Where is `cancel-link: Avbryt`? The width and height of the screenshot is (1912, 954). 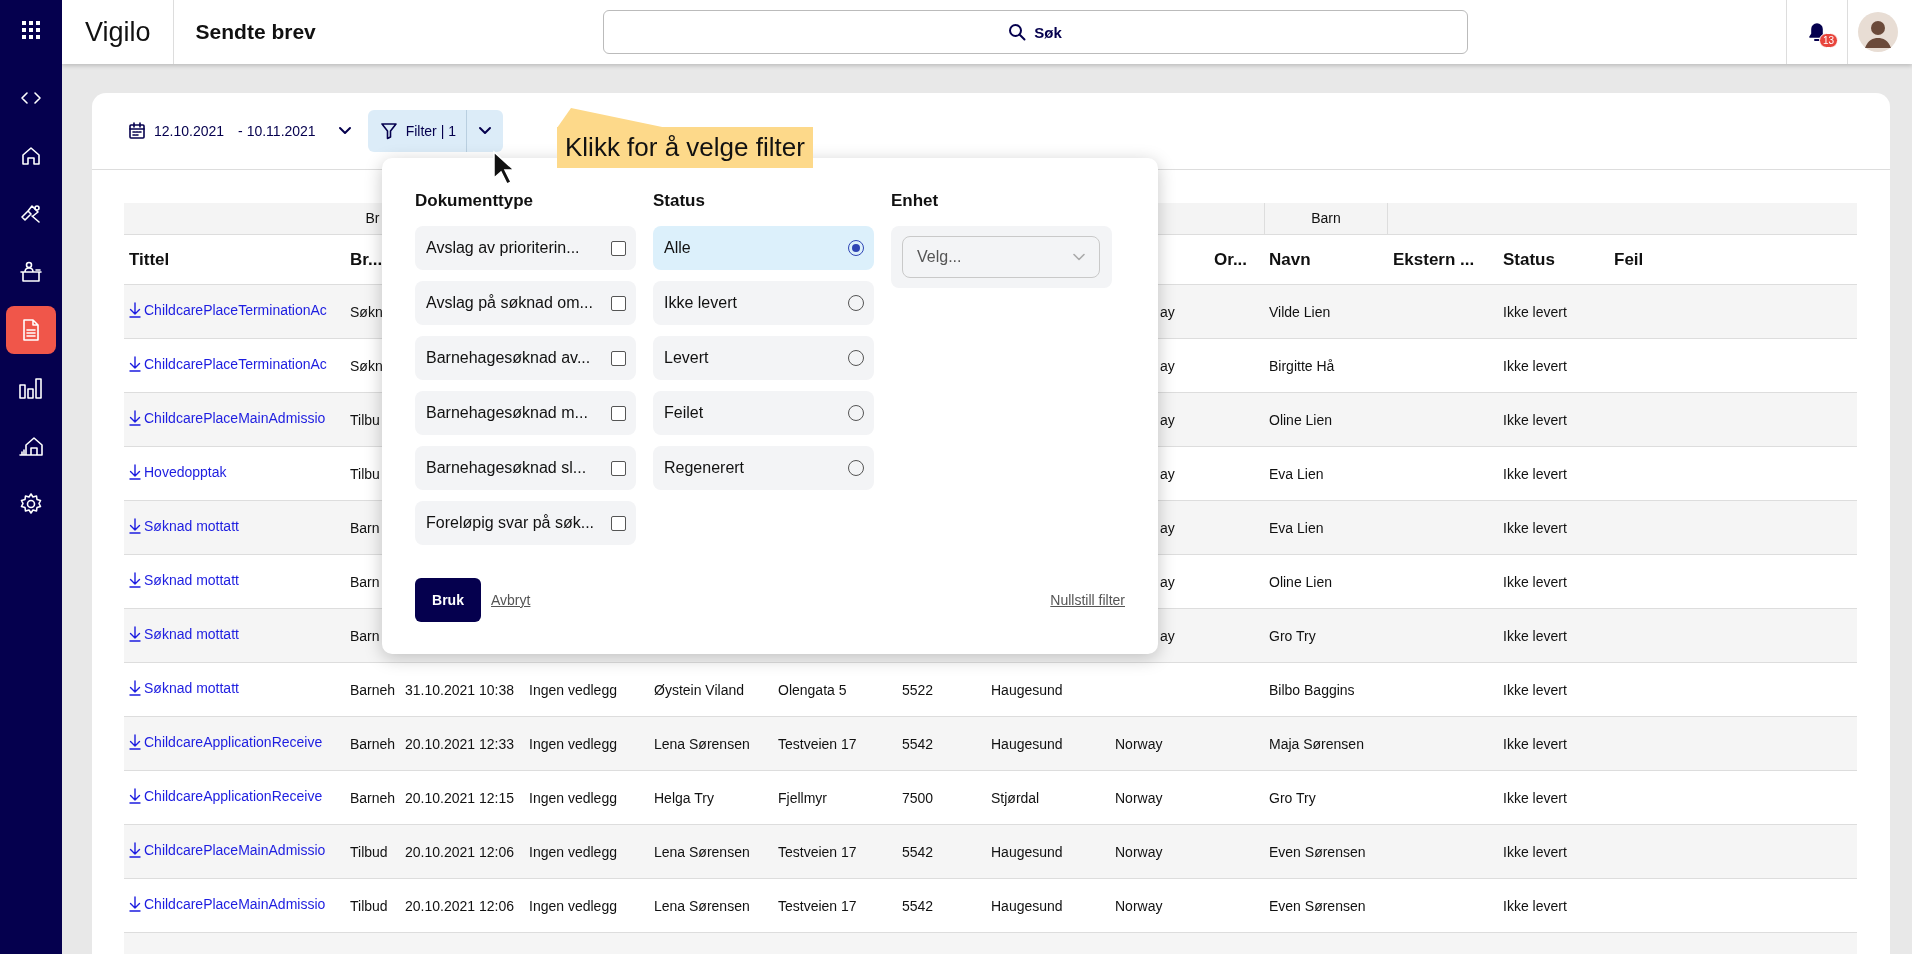 cancel-link: Avbryt is located at coordinates (511, 600).